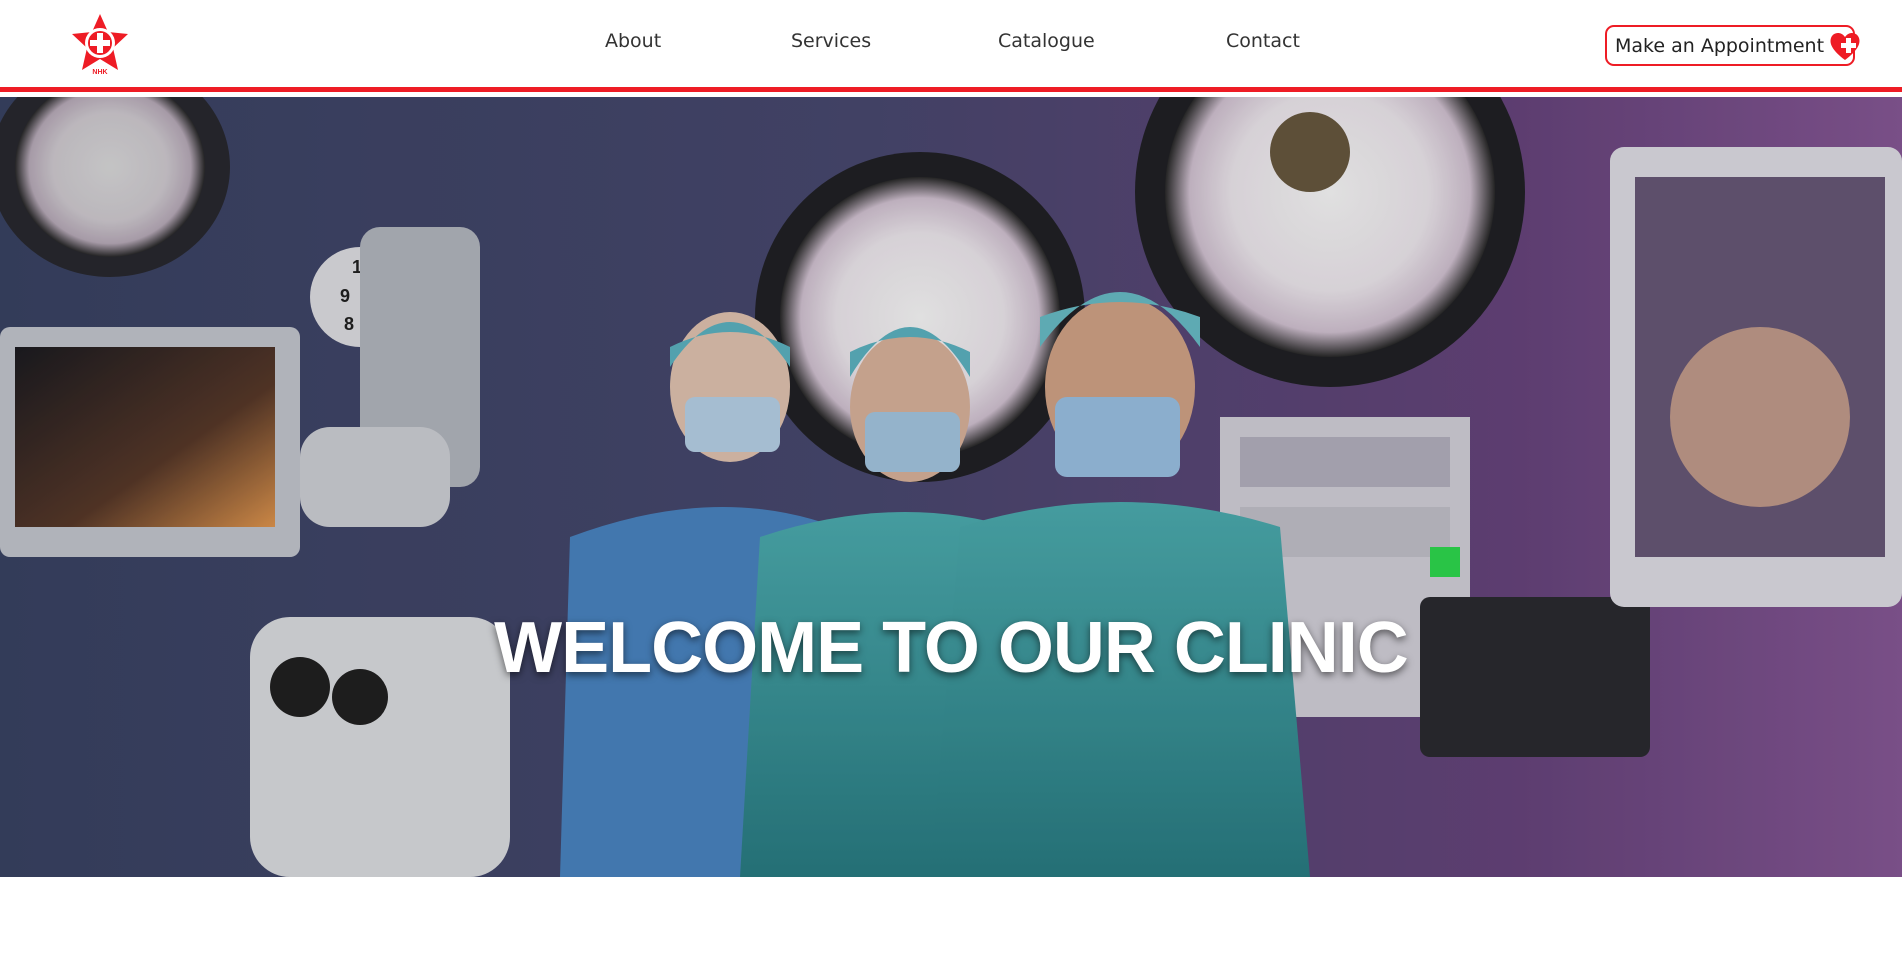 The image size is (1902, 969). What do you see at coordinates (633, 41) in the screenshot?
I see `nav-about: About` at bounding box center [633, 41].